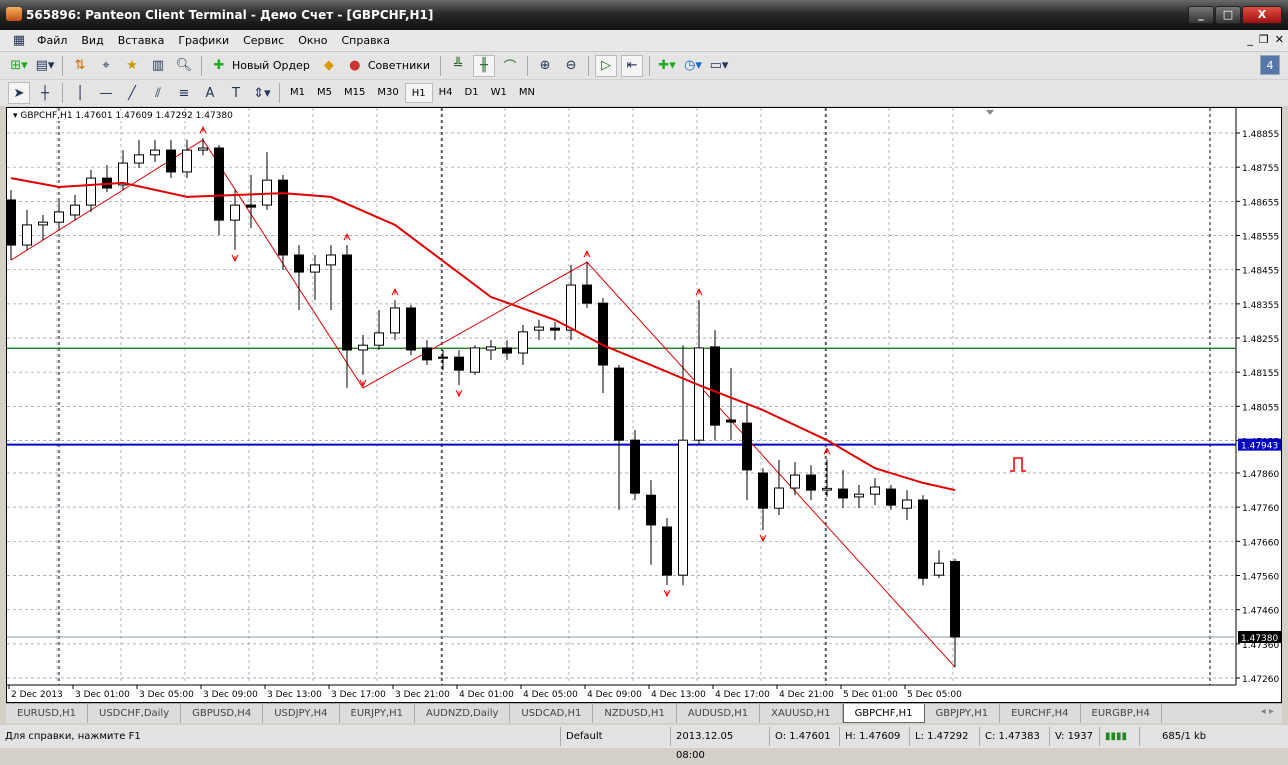 This screenshot has height=765, width=1288. What do you see at coordinates (632, 65) in the screenshot?
I see `chart-shift-icon: ⇤` at bounding box center [632, 65].